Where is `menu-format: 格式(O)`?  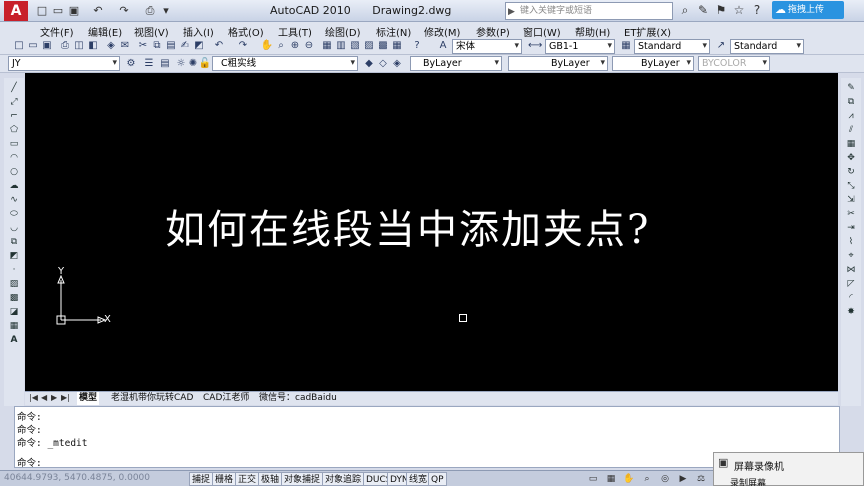 menu-format: 格式(O) is located at coordinates (246, 31).